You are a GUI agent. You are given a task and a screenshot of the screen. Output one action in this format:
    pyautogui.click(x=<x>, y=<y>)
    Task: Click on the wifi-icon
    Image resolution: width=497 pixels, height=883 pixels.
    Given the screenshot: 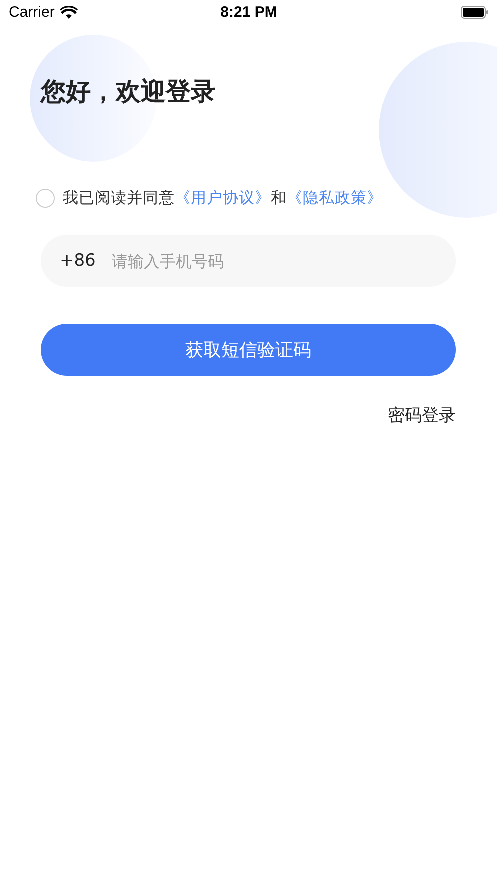 What is the action you would take?
    pyautogui.click(x=69, y=12)
    